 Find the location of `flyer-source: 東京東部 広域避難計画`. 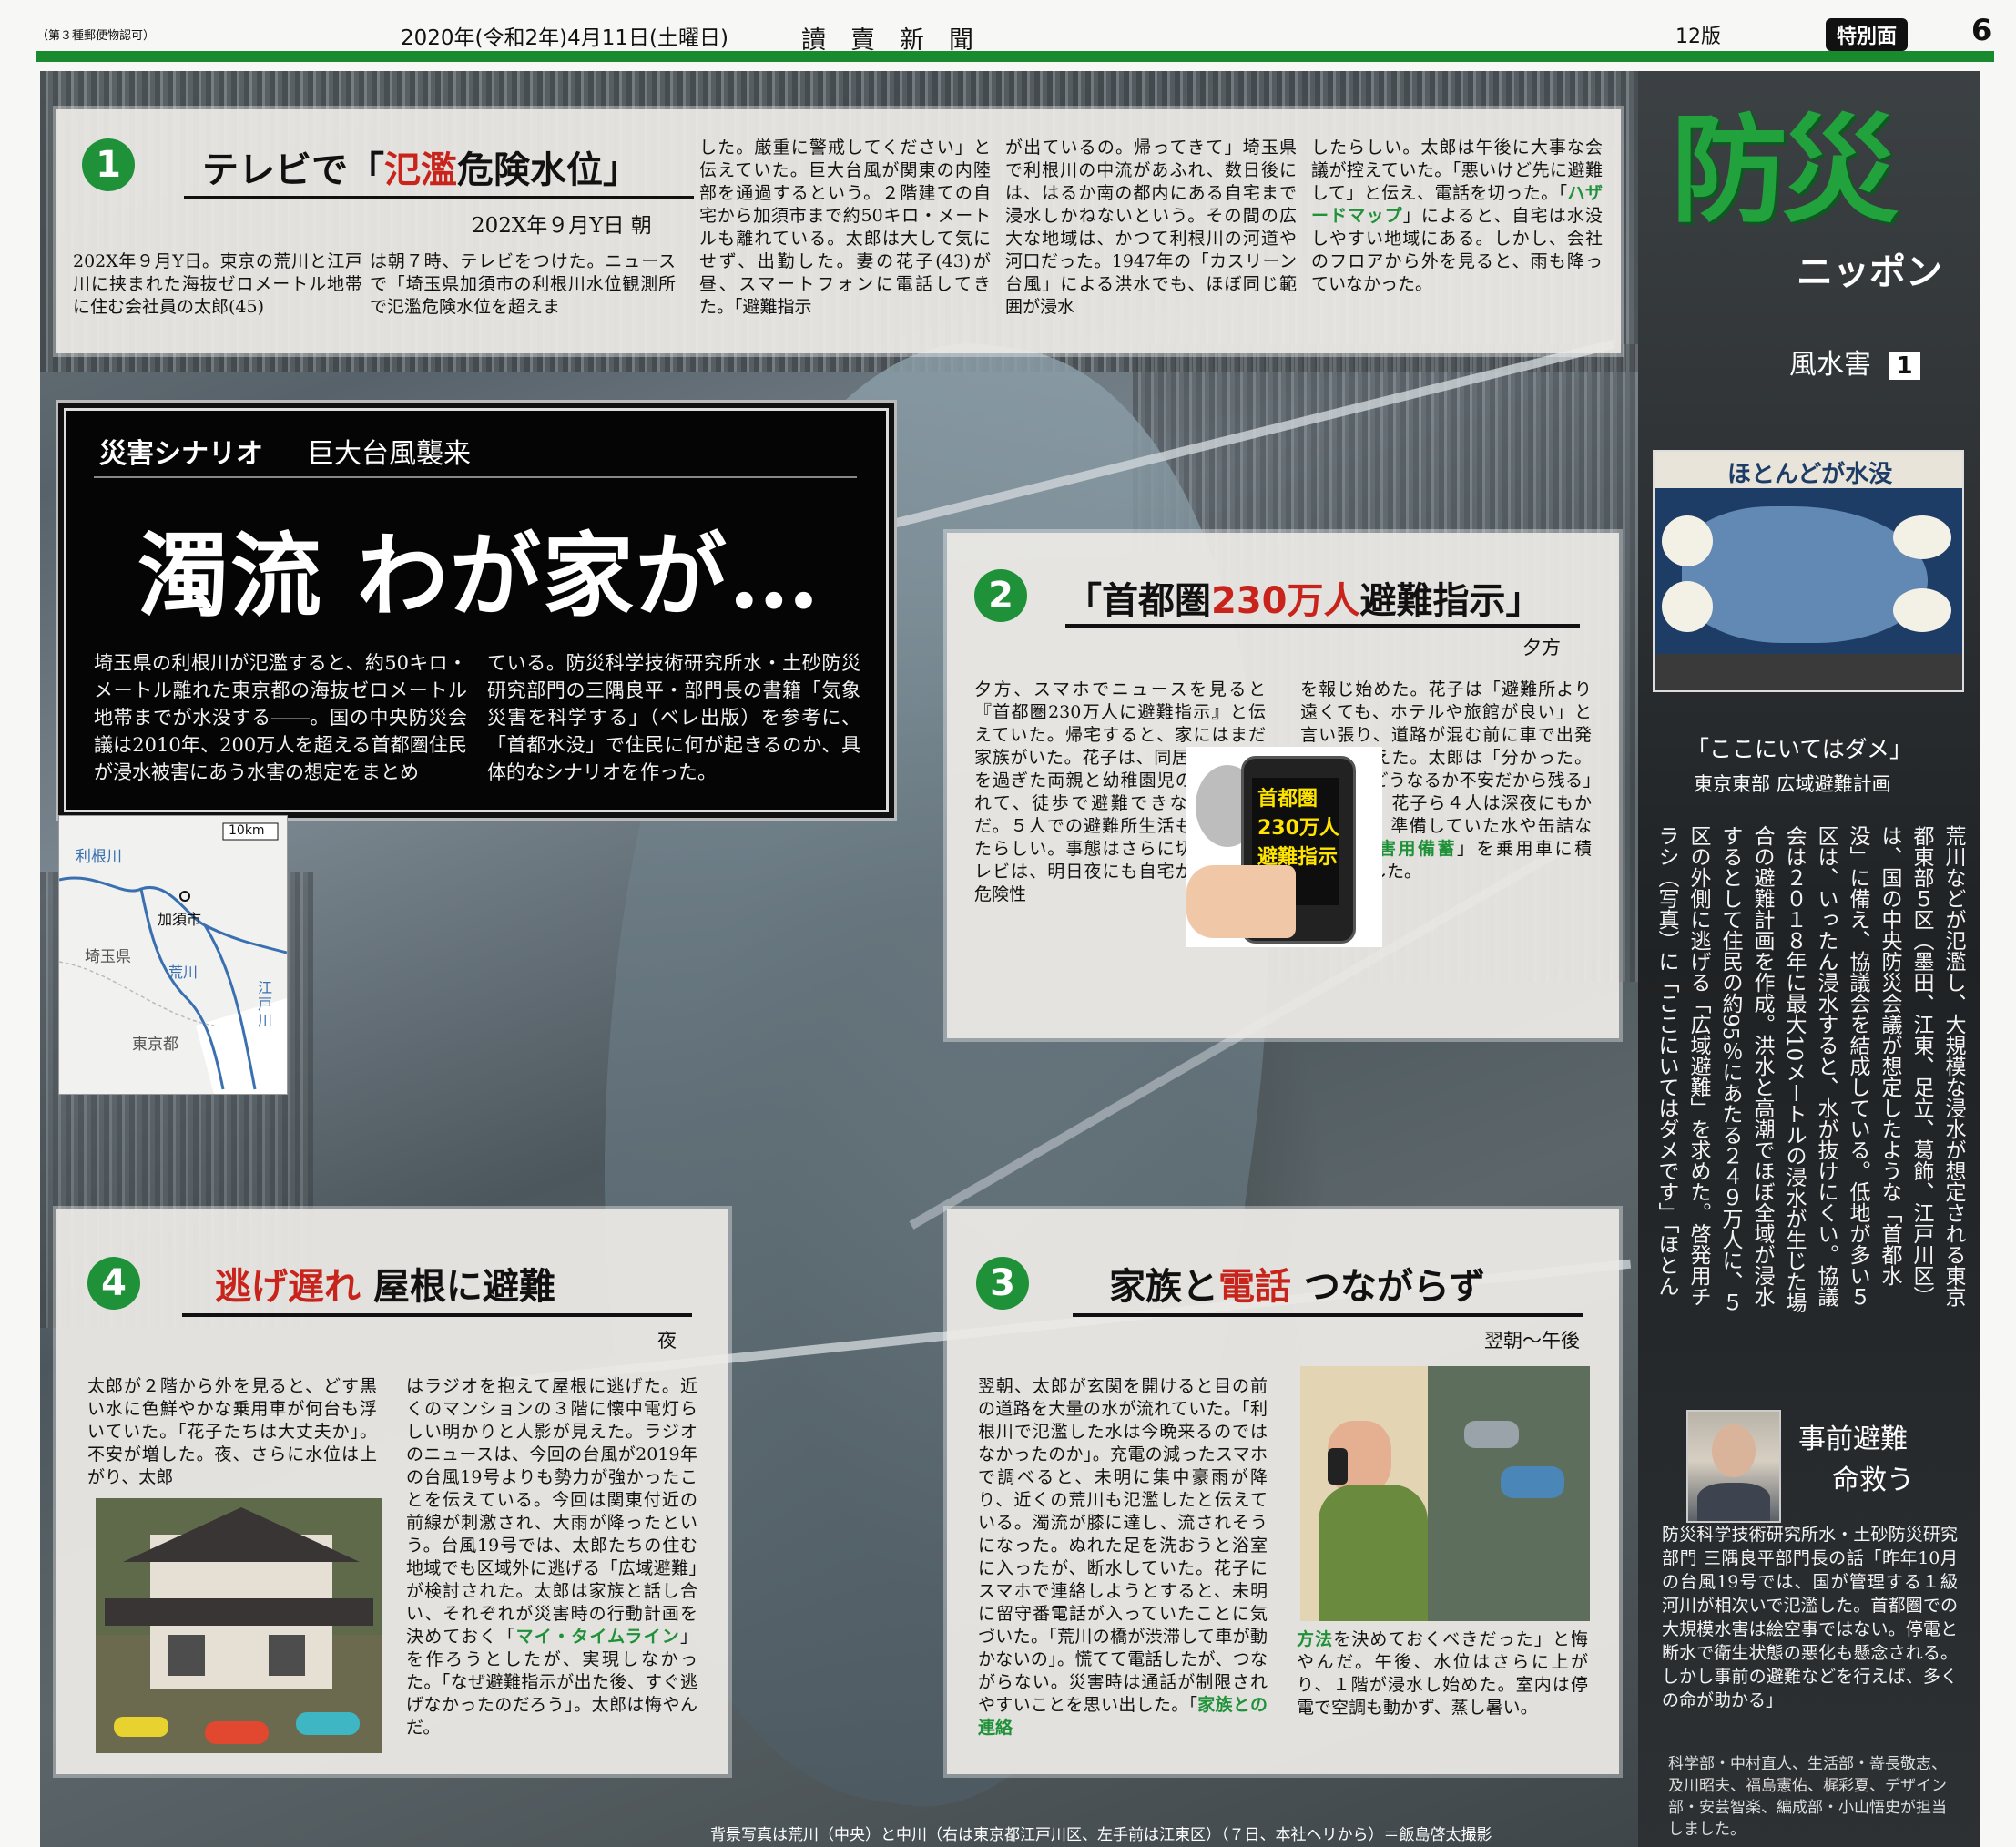

flyer-source: 東京東部 広域避難計画 is located at coordinates (1792, 784).